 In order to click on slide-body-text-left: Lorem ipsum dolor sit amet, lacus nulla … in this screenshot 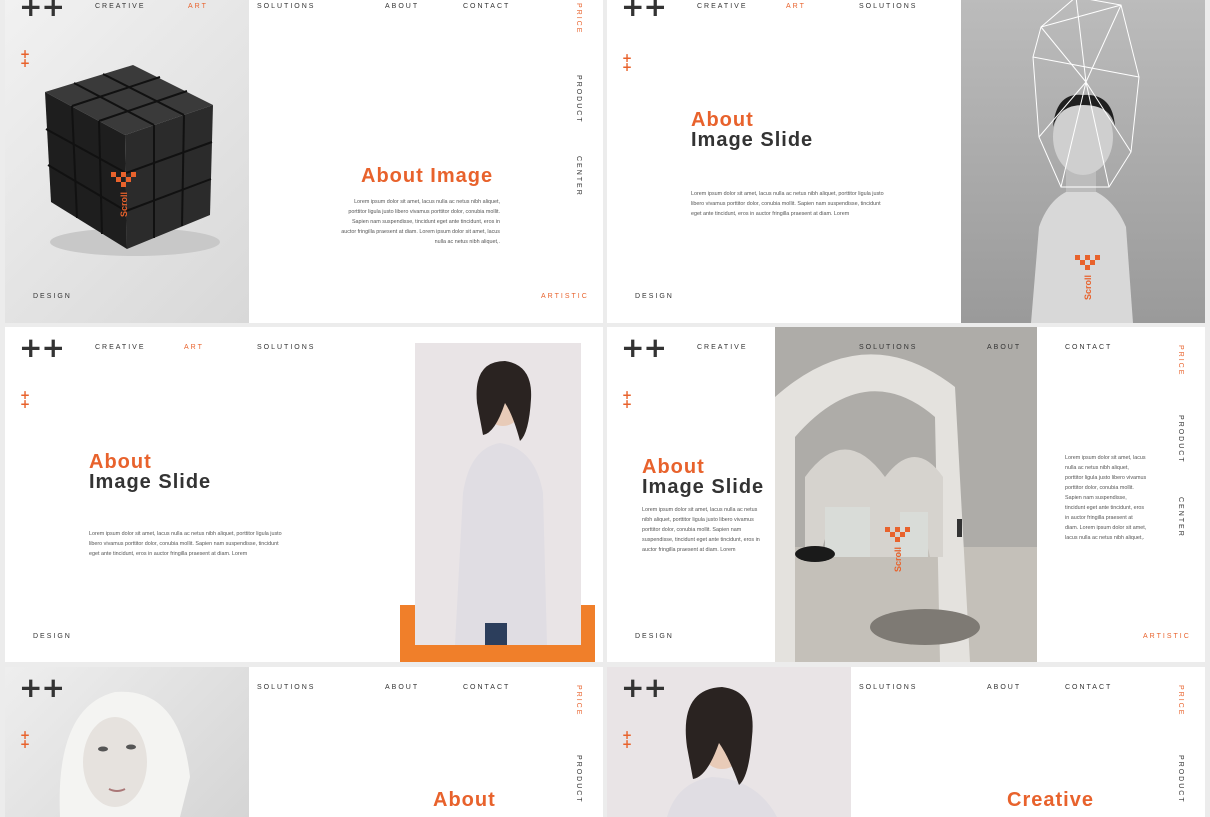, I will do `click(701, 530)`.